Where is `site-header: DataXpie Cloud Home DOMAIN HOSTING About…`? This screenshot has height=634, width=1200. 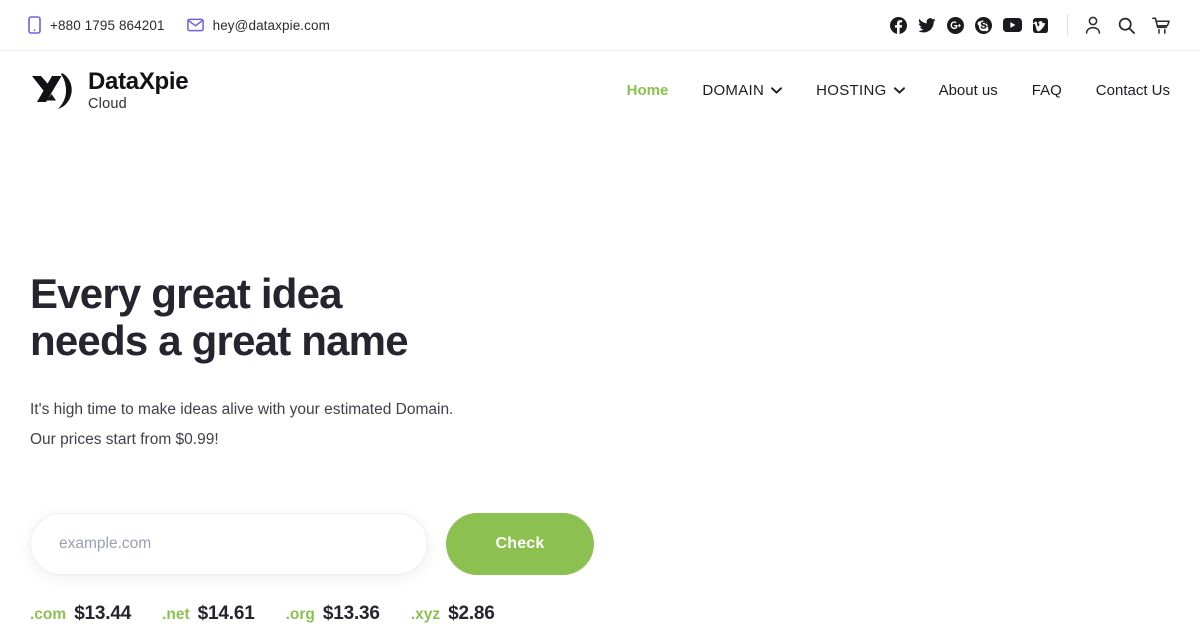 site-header: DataXpie Cloud Home DOMAIN HOSTING About… is located at coordinates (600, 90).